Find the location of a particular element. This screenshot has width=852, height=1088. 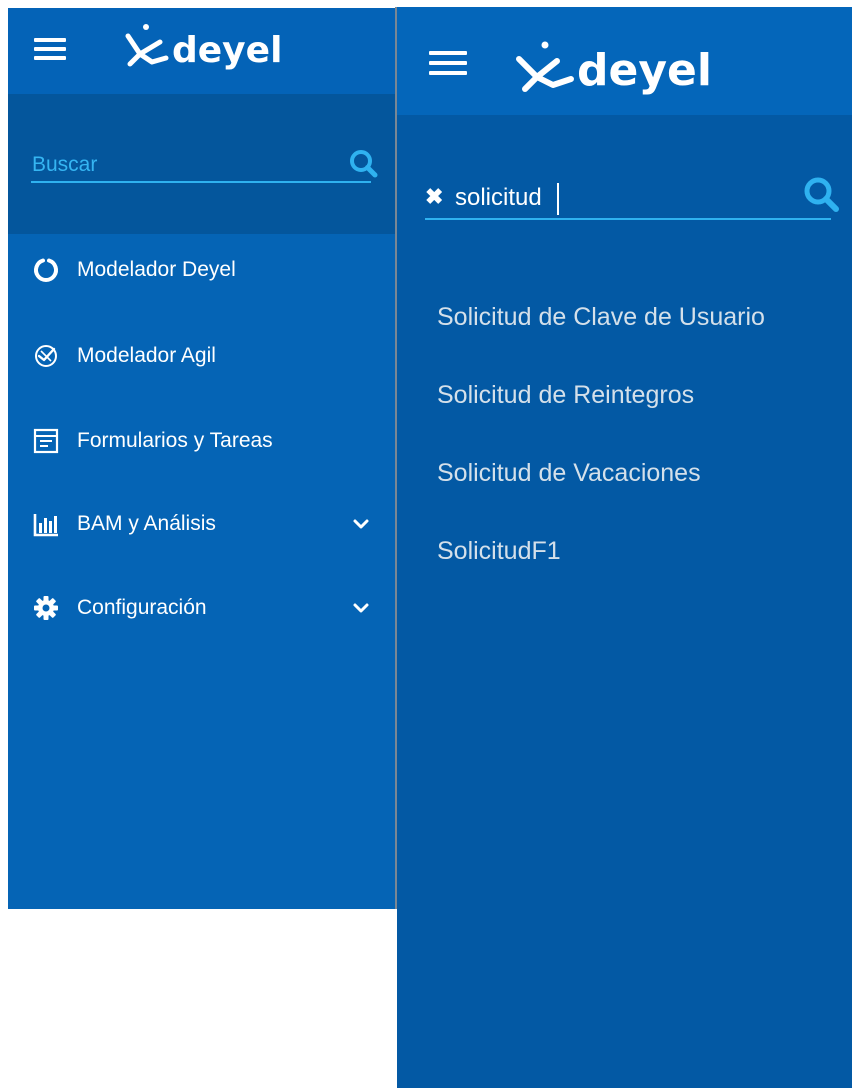

menu-item-configuracion: Configuración is located at coordinates (202, 608).